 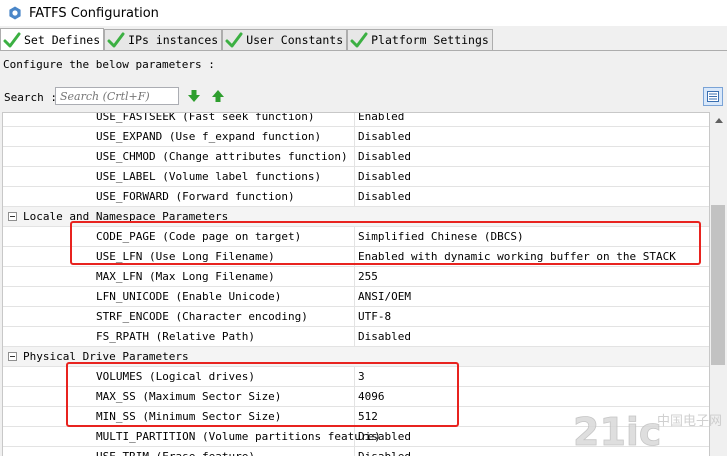 I want to click on parameter-name: USE_LABEL (Volume label functions), so click(x=209, y=176).